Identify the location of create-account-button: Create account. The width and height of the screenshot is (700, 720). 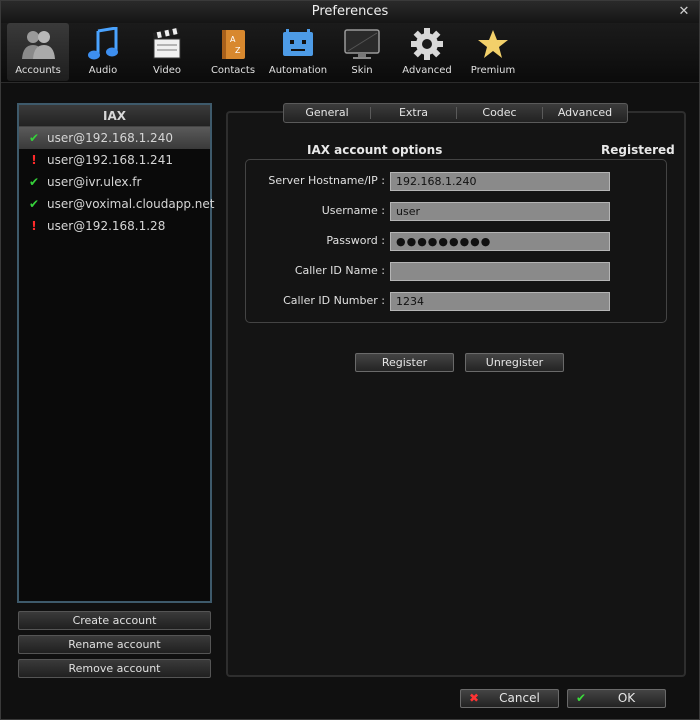
(114, 620).